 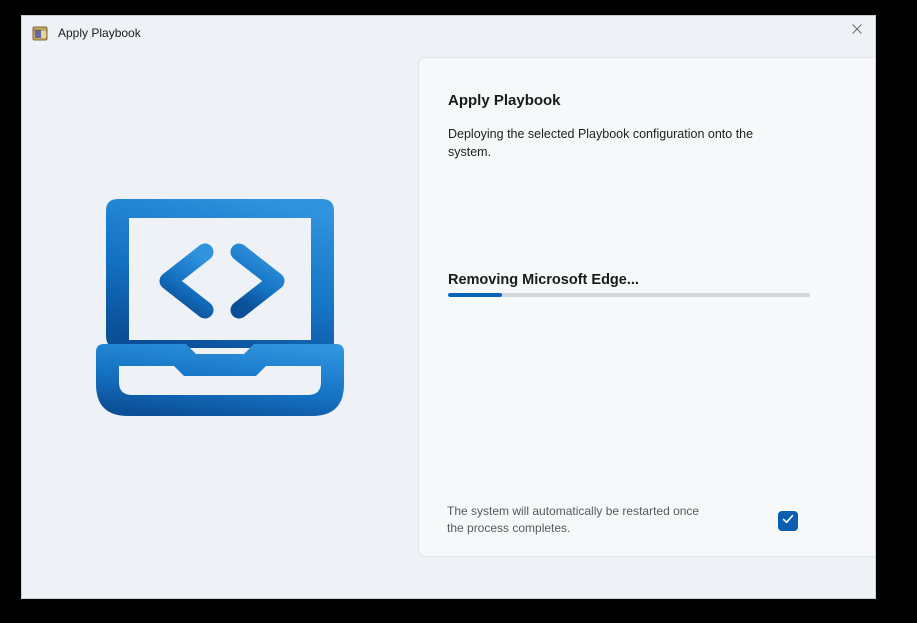 What do you see at coordinates (629, 295) in the screenshot?
I see `progress-bar` at bounding box center [629, 295].